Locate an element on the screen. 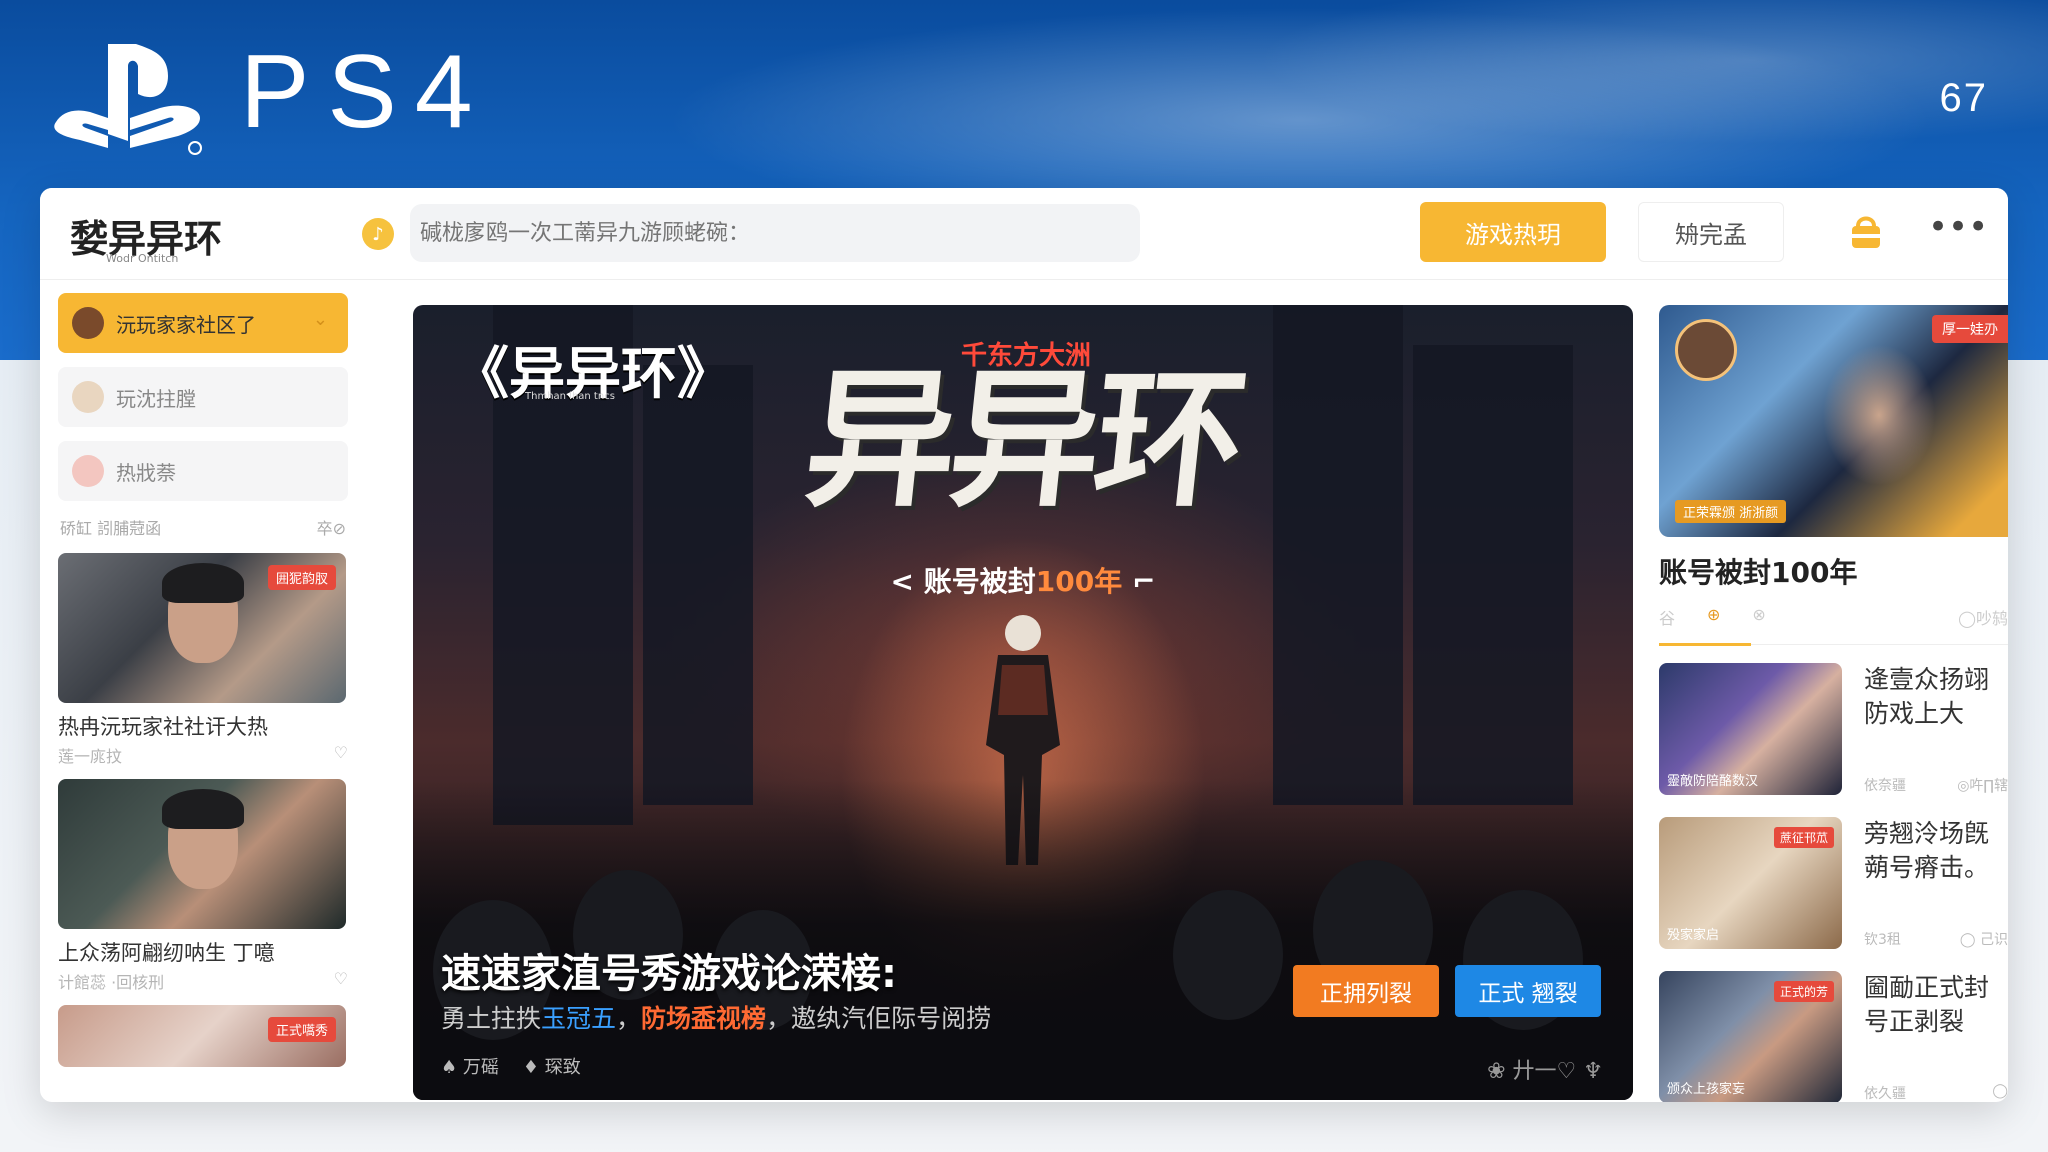 This screenshot has width=2048, height=1152. news-item: 正式的芳 颁众上孩家妄 圙勔正式封号正剥裂 依久疆 ◯ is located at coordinates (1833, 1036).